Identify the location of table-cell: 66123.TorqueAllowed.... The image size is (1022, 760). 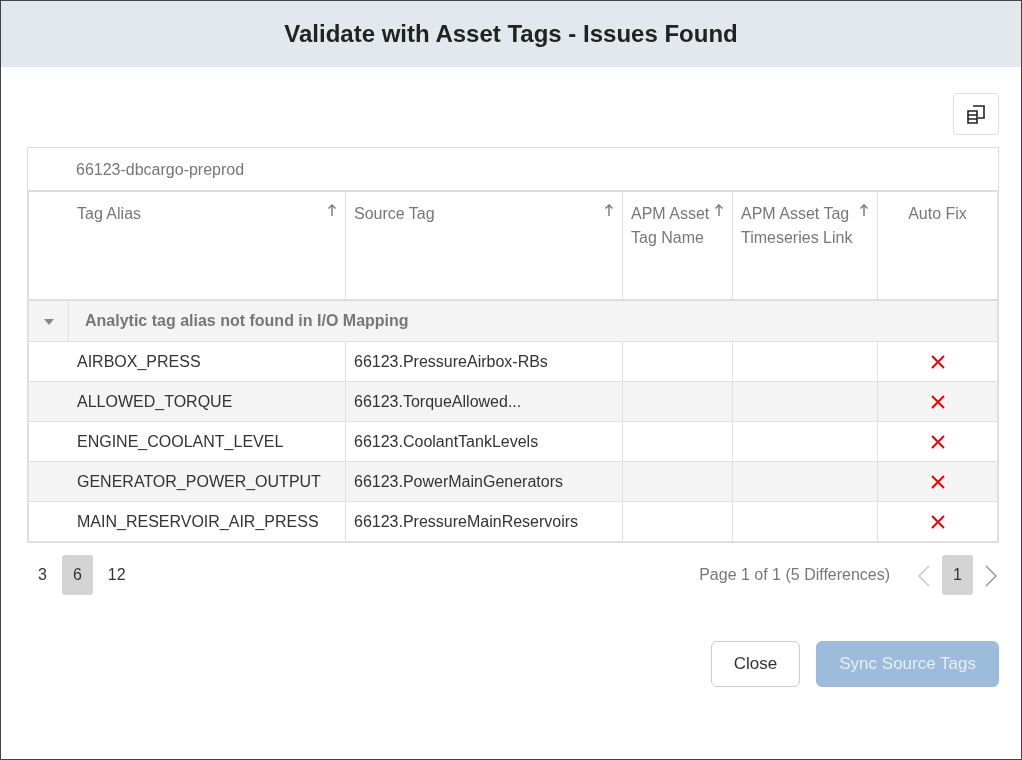
(484, 401).